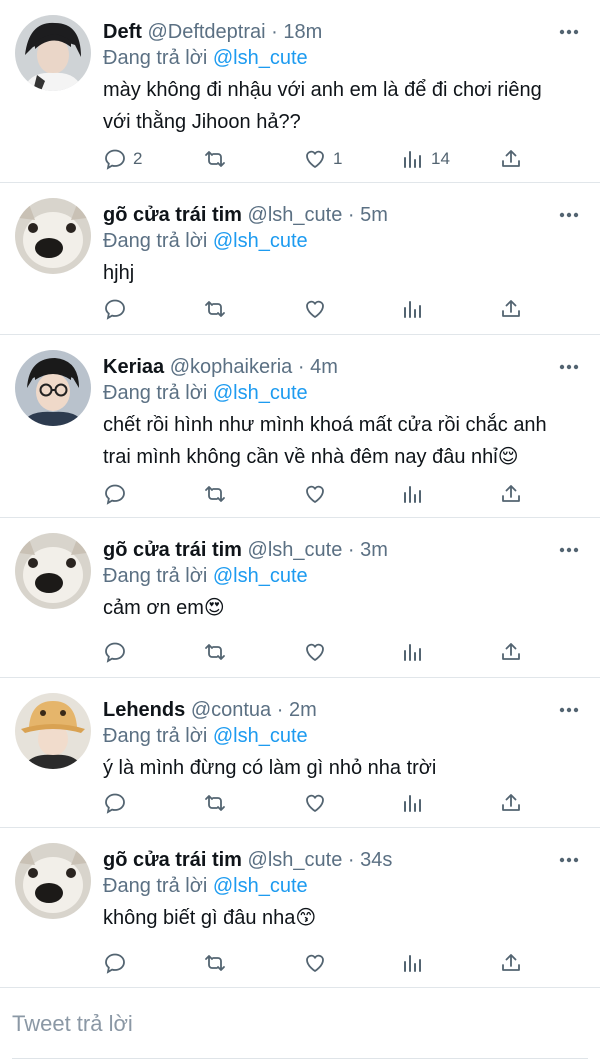 The width and height of the screenshot is (600, 1063). Describe the element at coordinates (374, 215) in the screenshot. I see `timestamp: 5m` at that location.